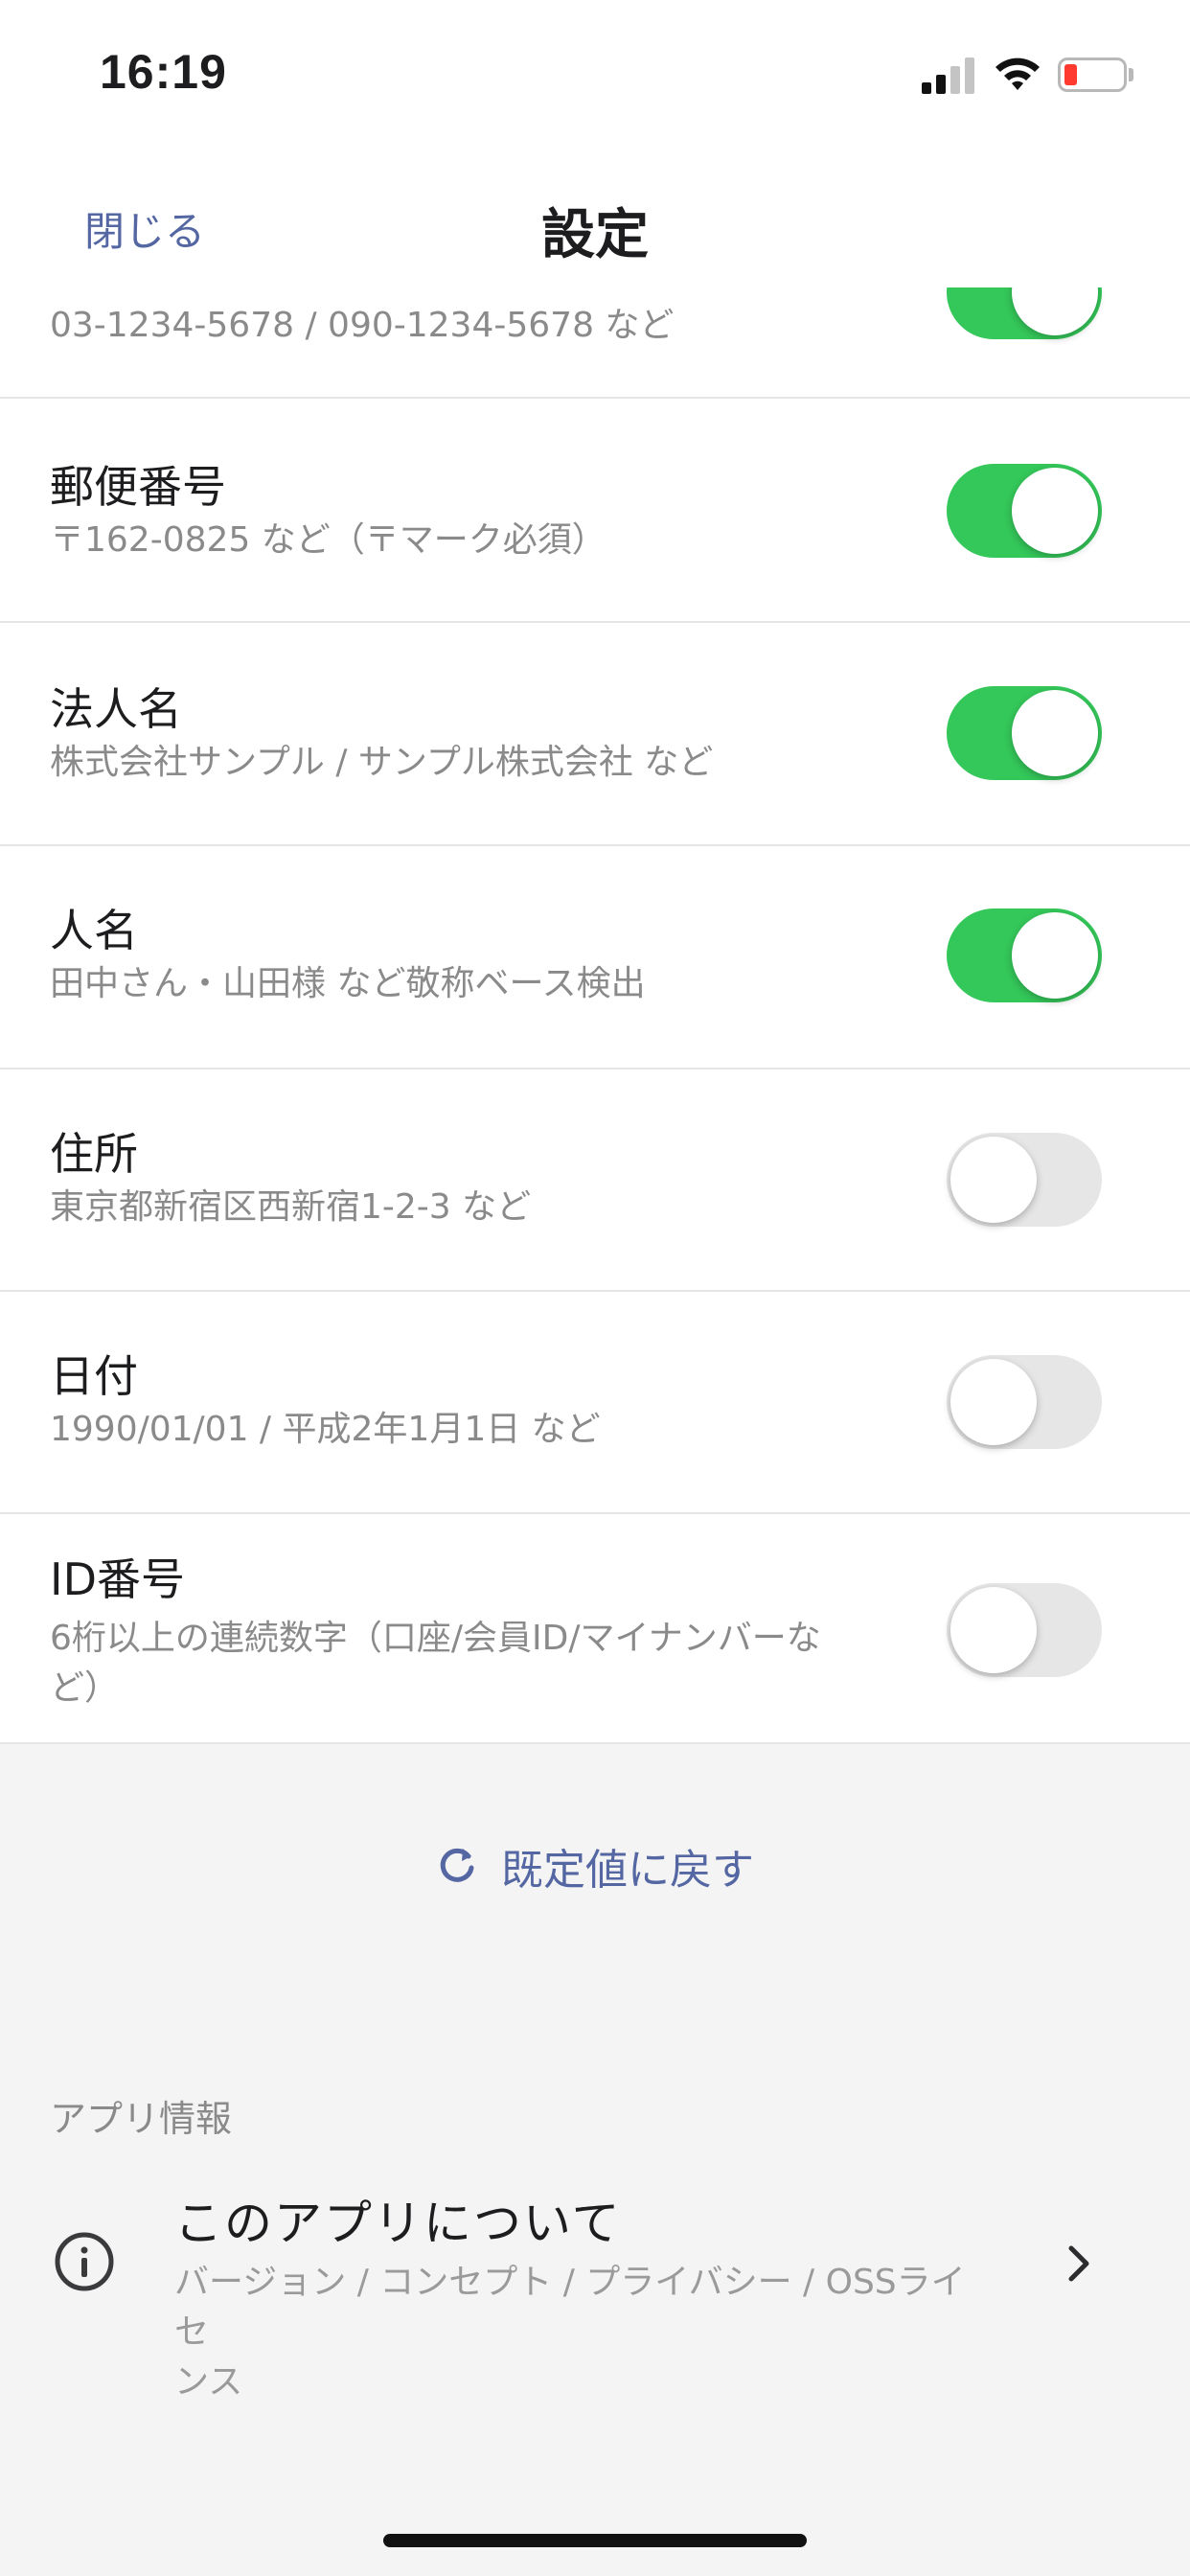 The width and height of the screenshot is (1190, 2576). What do you see at coordinates (85, 2261) in the screenshot?
I see `info-icon` at bounding box center [85, 2261].